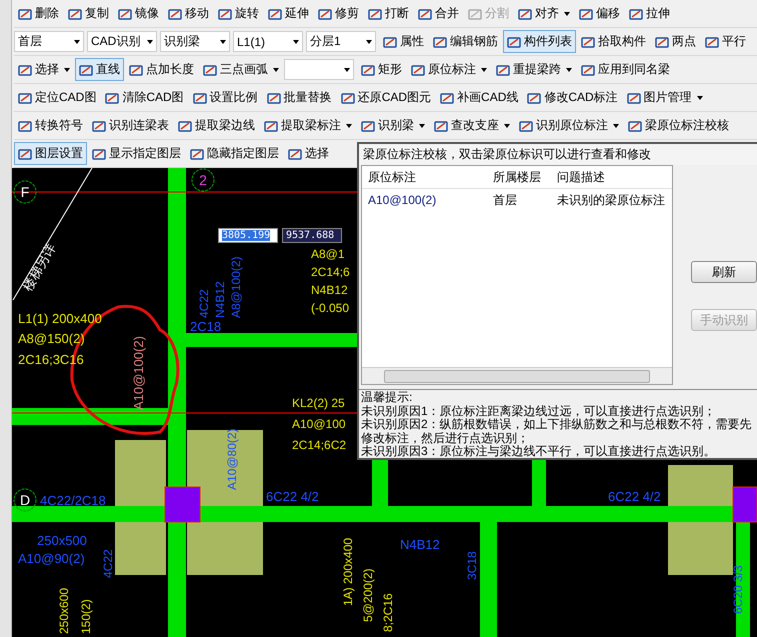 The image size is (757, 637). I want to click on toolbar-button: 对齐, so click(544, 13).